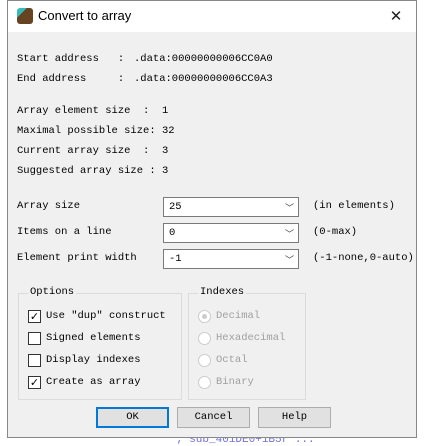  I want to click on element-size-value: 1, so click(165, 111).